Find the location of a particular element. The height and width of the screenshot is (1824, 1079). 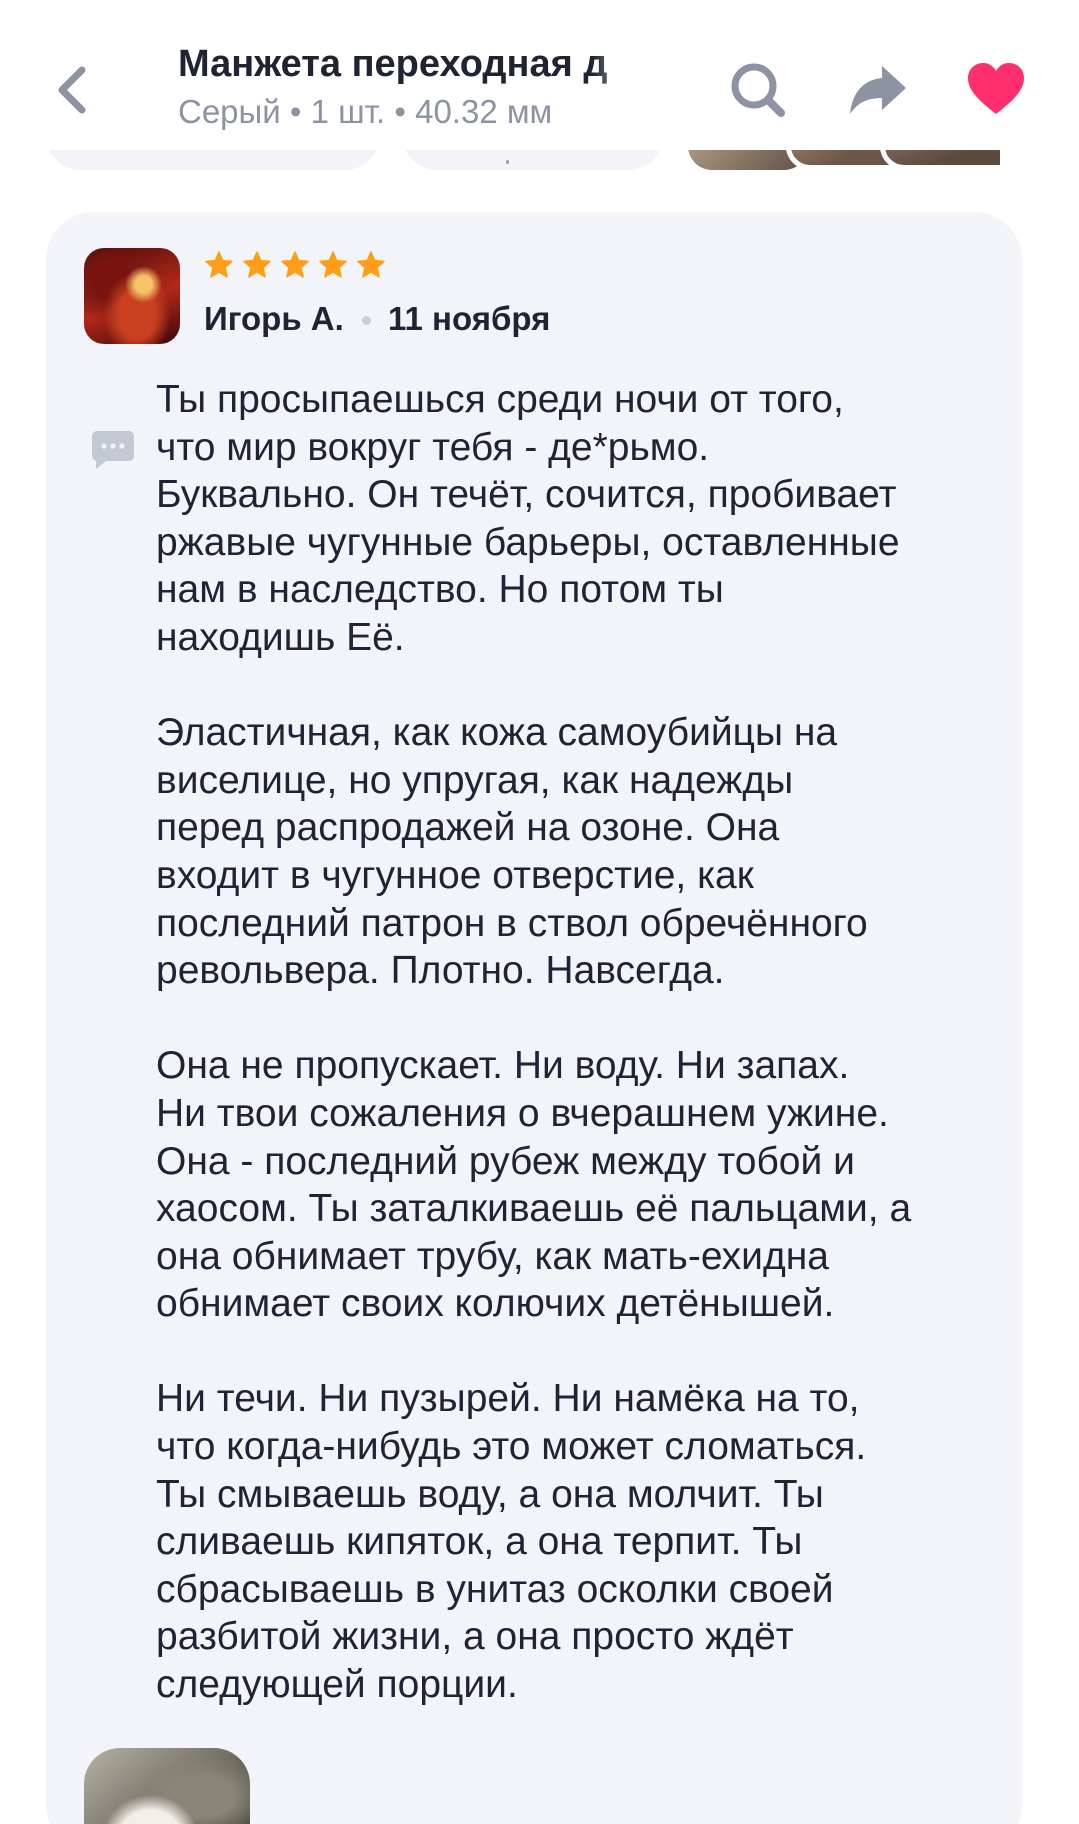

title-container: Манжета переходная д is located at coordinates (414, 64).